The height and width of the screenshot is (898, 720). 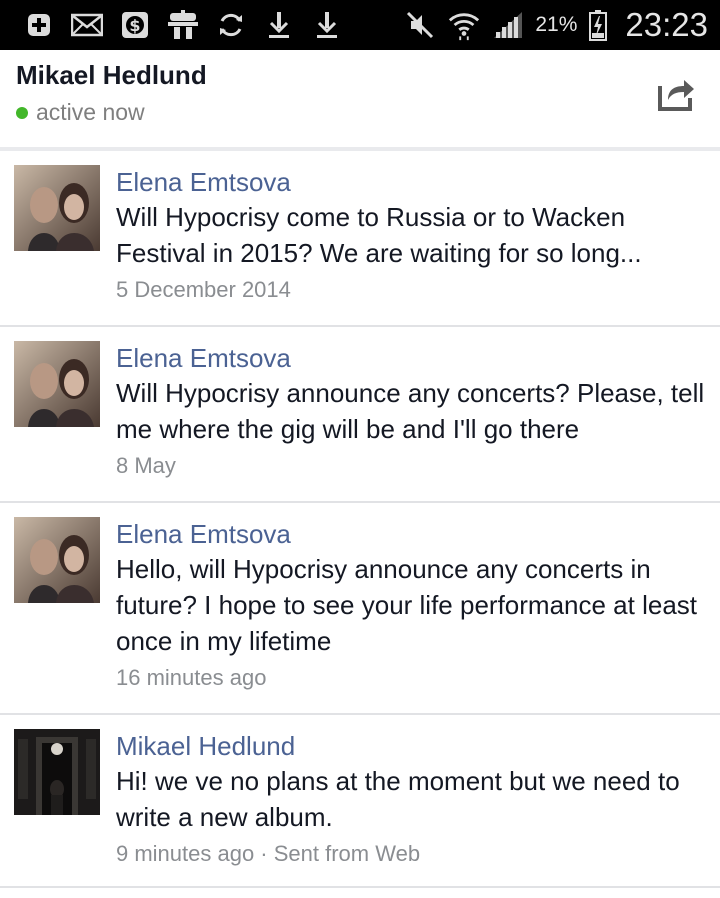 I want to click on share-button, so click(x=676, y=94).